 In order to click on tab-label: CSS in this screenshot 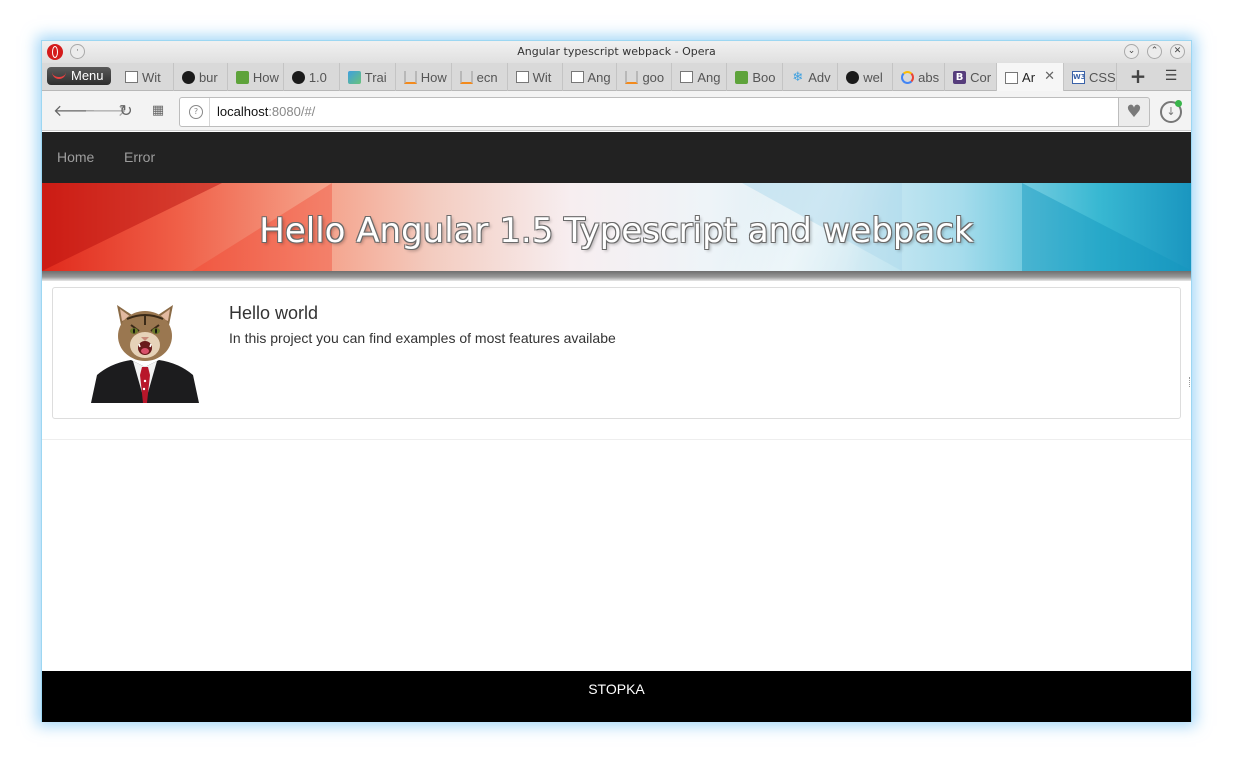, I will do `click(1102, 77)`.